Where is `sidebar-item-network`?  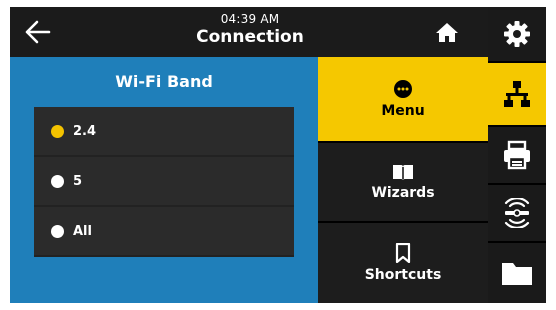
sidebar-item-network is located at coordinates (517, 94).